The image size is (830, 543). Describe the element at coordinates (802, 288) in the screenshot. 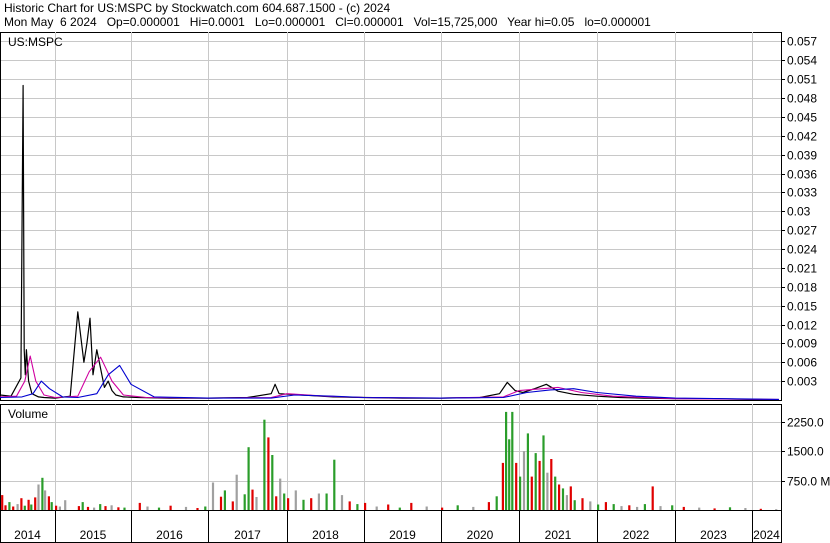

I see `price-tick-label: 0.018` at that location.